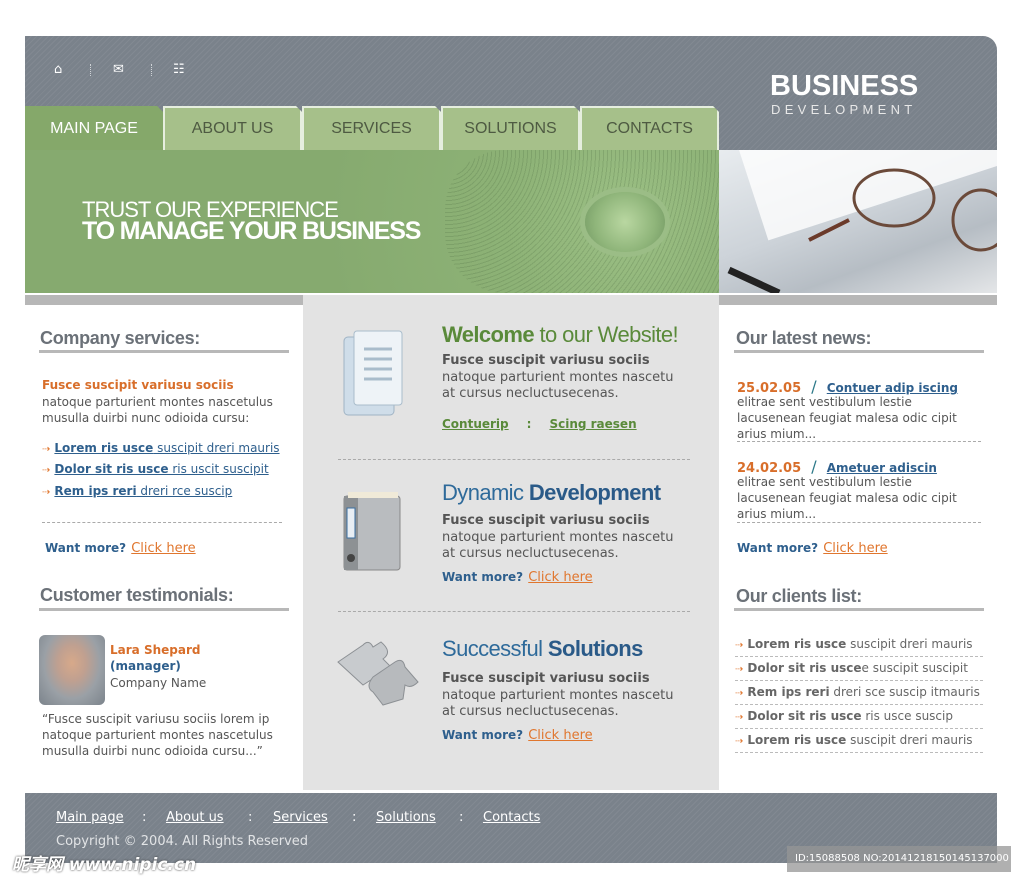 This screenshot has width=1024, height=878. I want to click on tab-services: SERVICES, so click(371, 128).